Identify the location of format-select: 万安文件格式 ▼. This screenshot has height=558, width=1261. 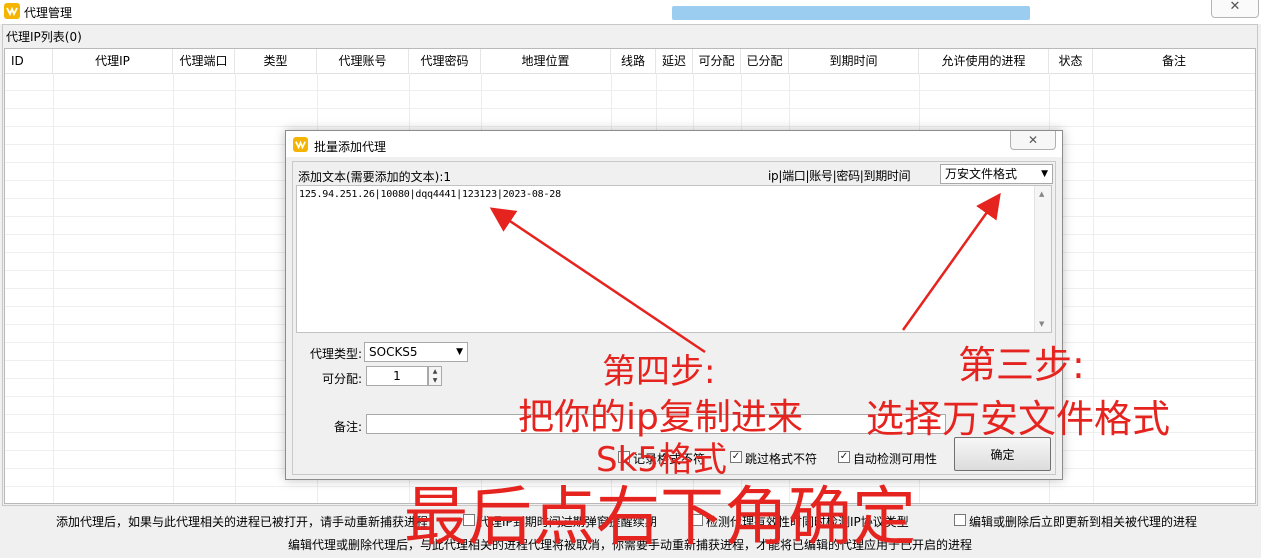
(996, 174).